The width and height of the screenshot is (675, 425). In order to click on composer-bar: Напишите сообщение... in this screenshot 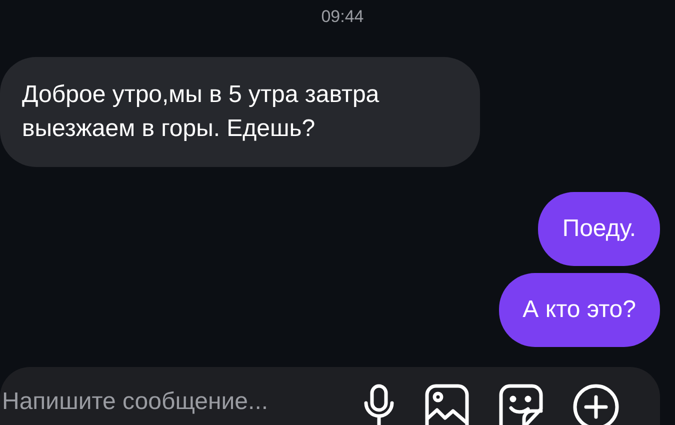, I will do `click(330, 396)`.